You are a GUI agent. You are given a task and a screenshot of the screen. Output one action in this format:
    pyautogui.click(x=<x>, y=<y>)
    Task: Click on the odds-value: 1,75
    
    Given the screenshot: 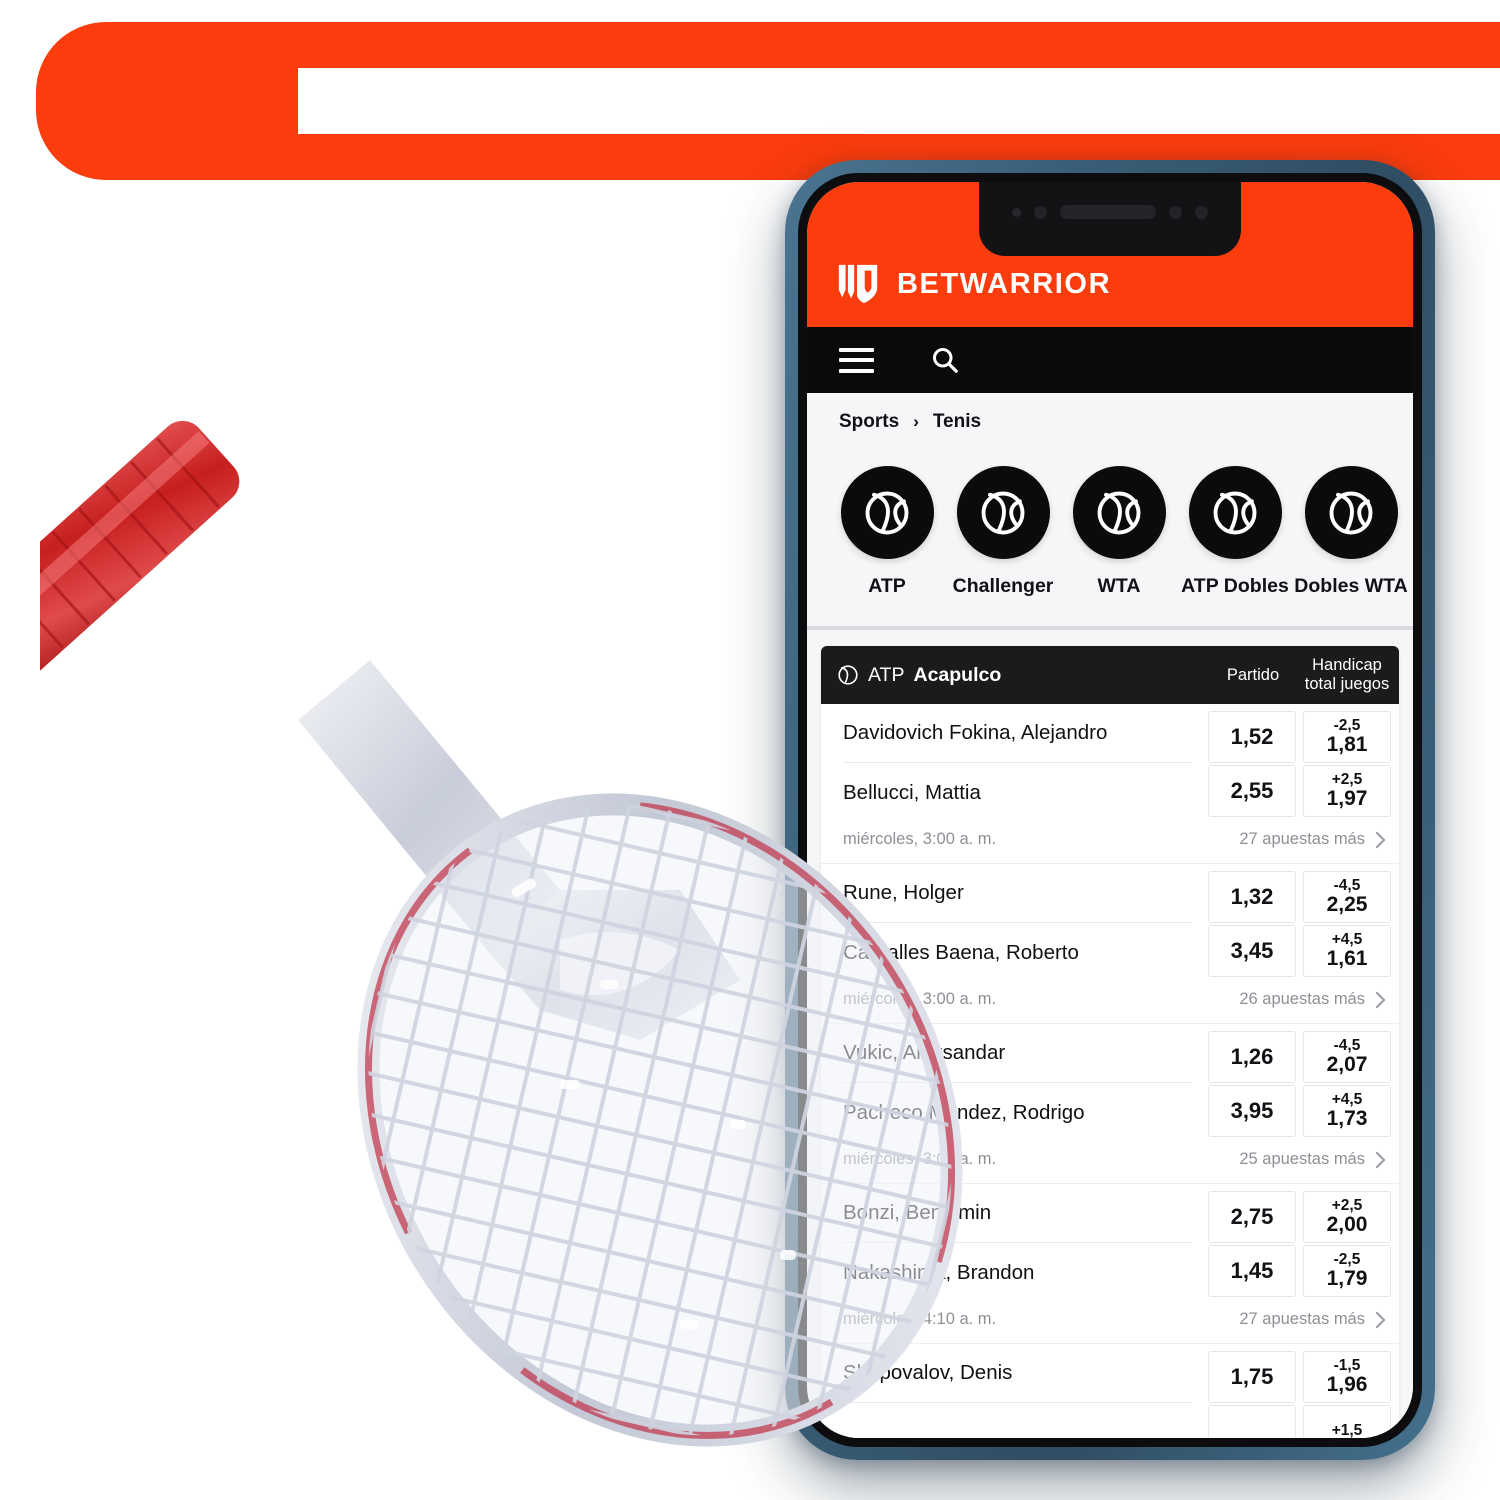 What is the action you would take?
    pyautogui.click(x=1252, y=1377)
    